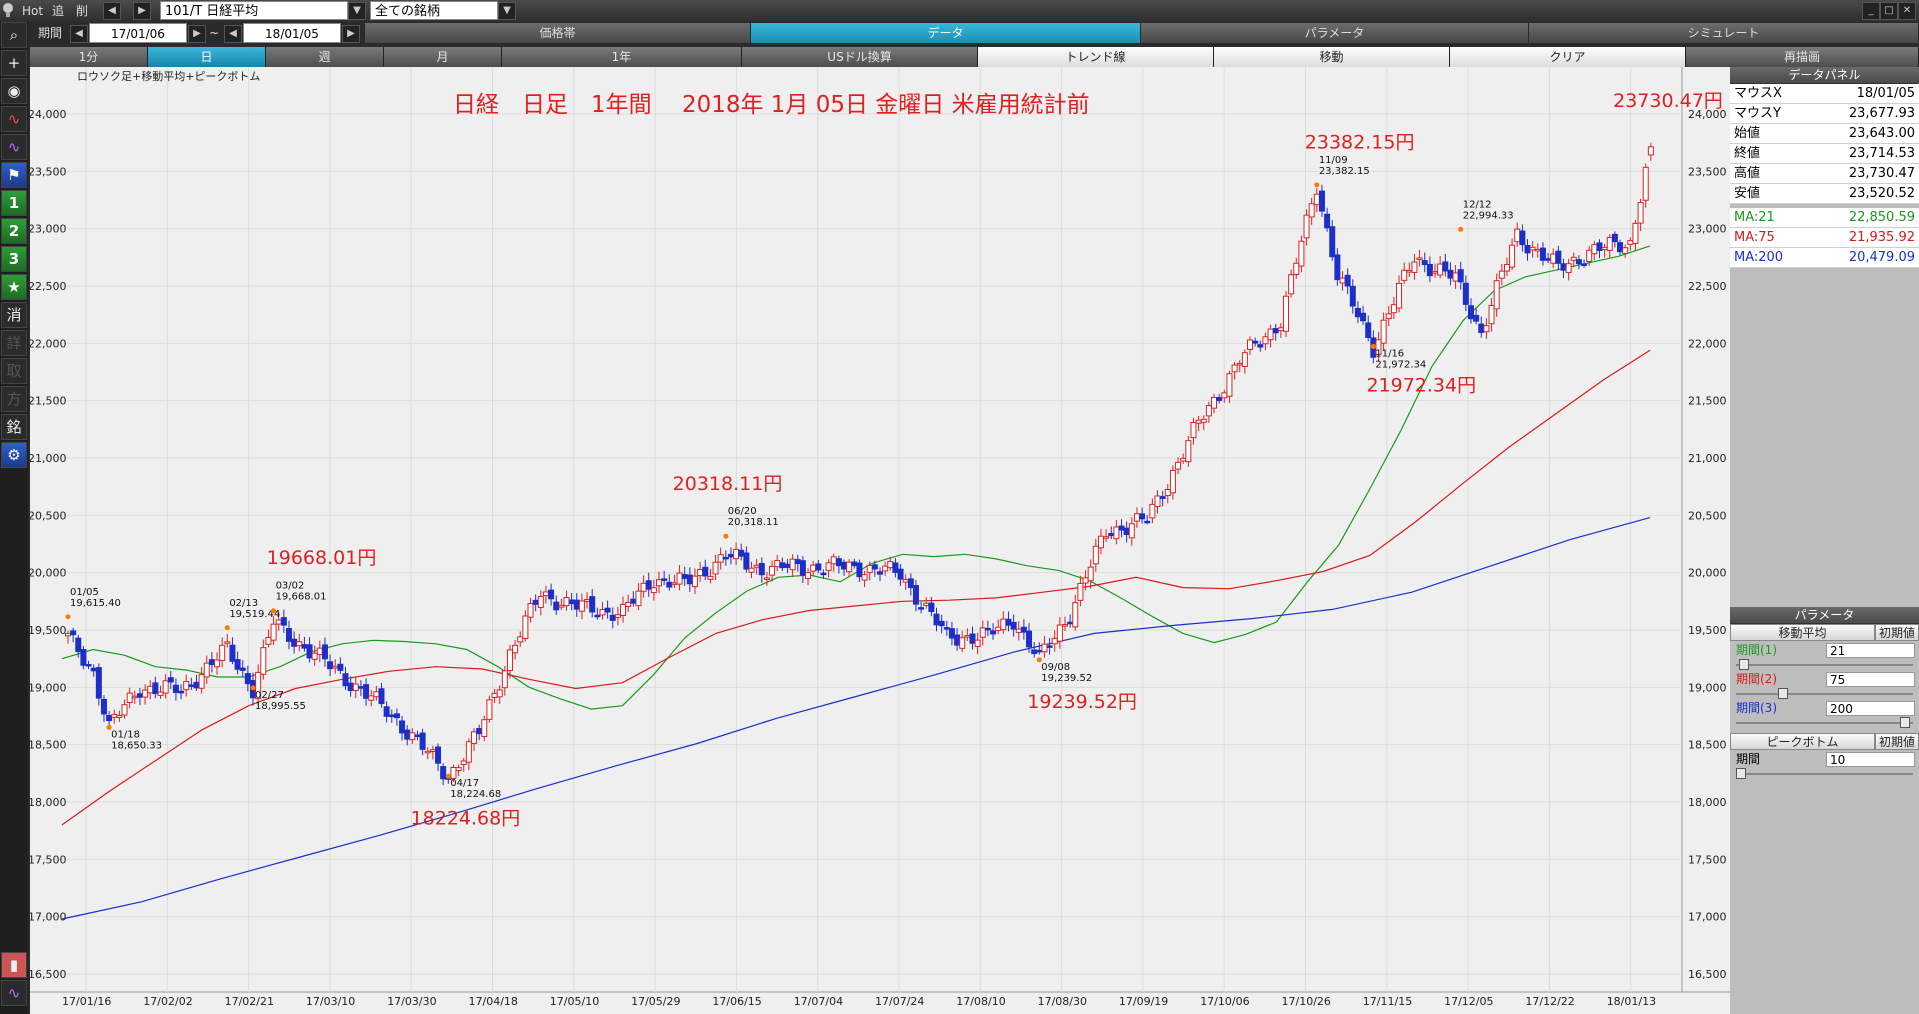 The width and height of the screenshot is (1919, 1014). What do you see at coordinates (14, 91) in the screenshot?
I see `screenshot-button: ◉` at bounding box center [14, 91].